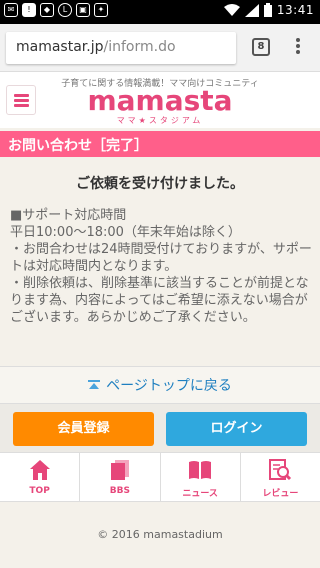 This screenshot has width=320, height=568. What do you see at coordinates (200, 494) in the screenshot?
I see `nav-label: ニュース` at bounding box center [200, 494].